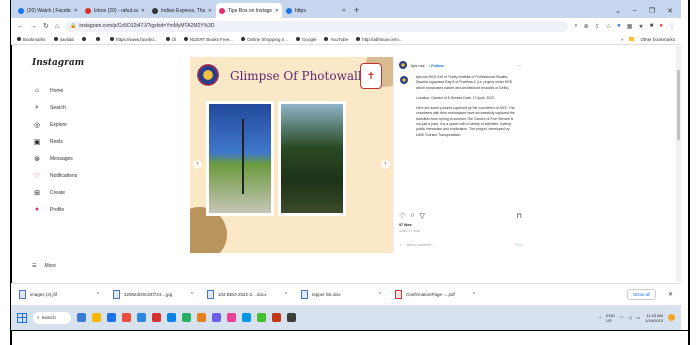  What do you see at coordinates (519, 65) in the screenshot?
I see `more-options-icon: ⋯` at bounding box center [519, 65].